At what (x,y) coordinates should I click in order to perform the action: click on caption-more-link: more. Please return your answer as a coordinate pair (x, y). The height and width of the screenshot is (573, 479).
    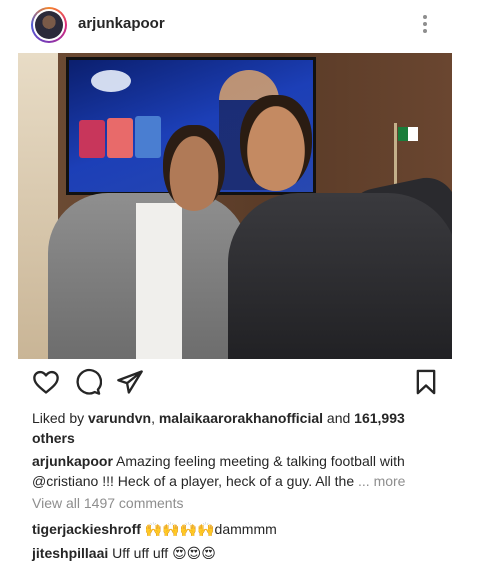
    Looking at the image, I should click on (390, 481).